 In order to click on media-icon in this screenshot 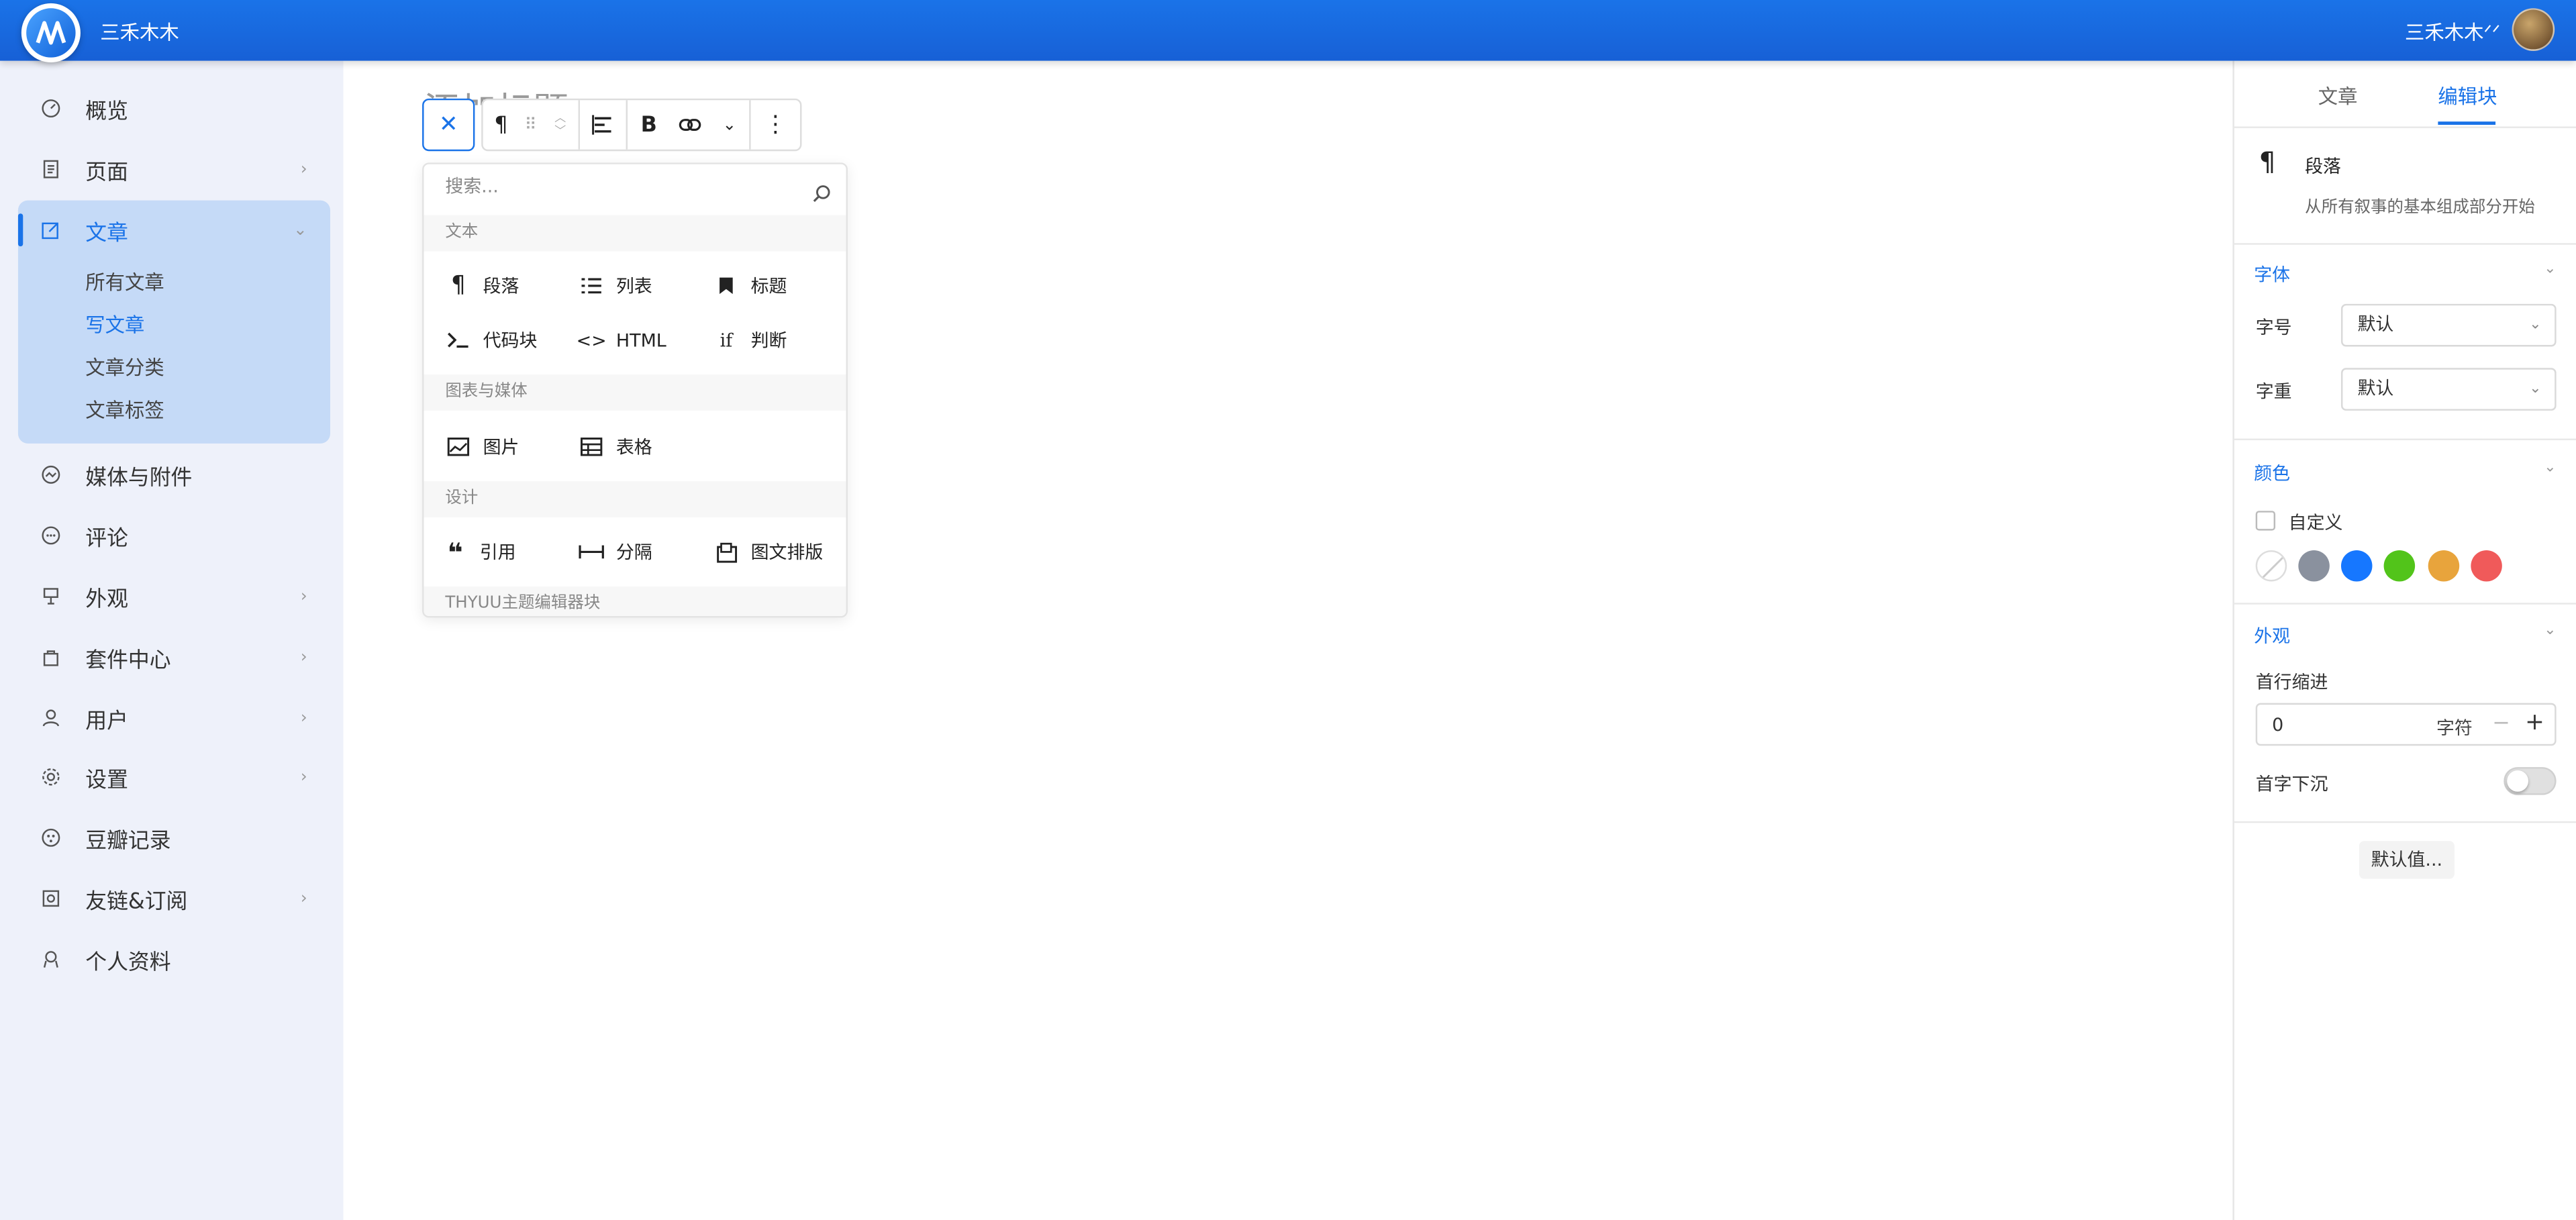, I will do `click(51, 474)`.